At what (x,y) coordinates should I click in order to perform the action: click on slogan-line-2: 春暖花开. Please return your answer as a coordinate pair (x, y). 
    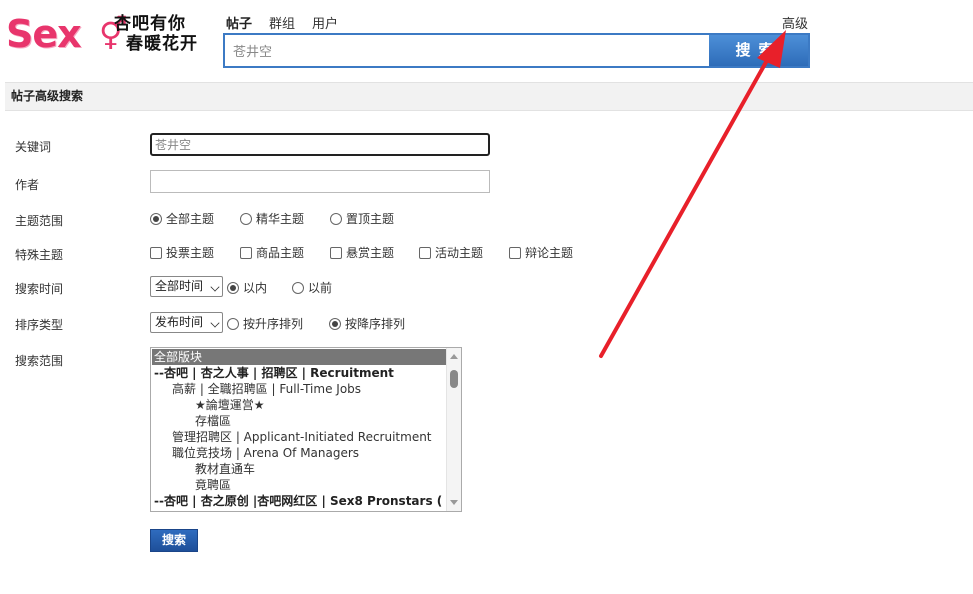
    Looking at the image, I should click on (162, 44).